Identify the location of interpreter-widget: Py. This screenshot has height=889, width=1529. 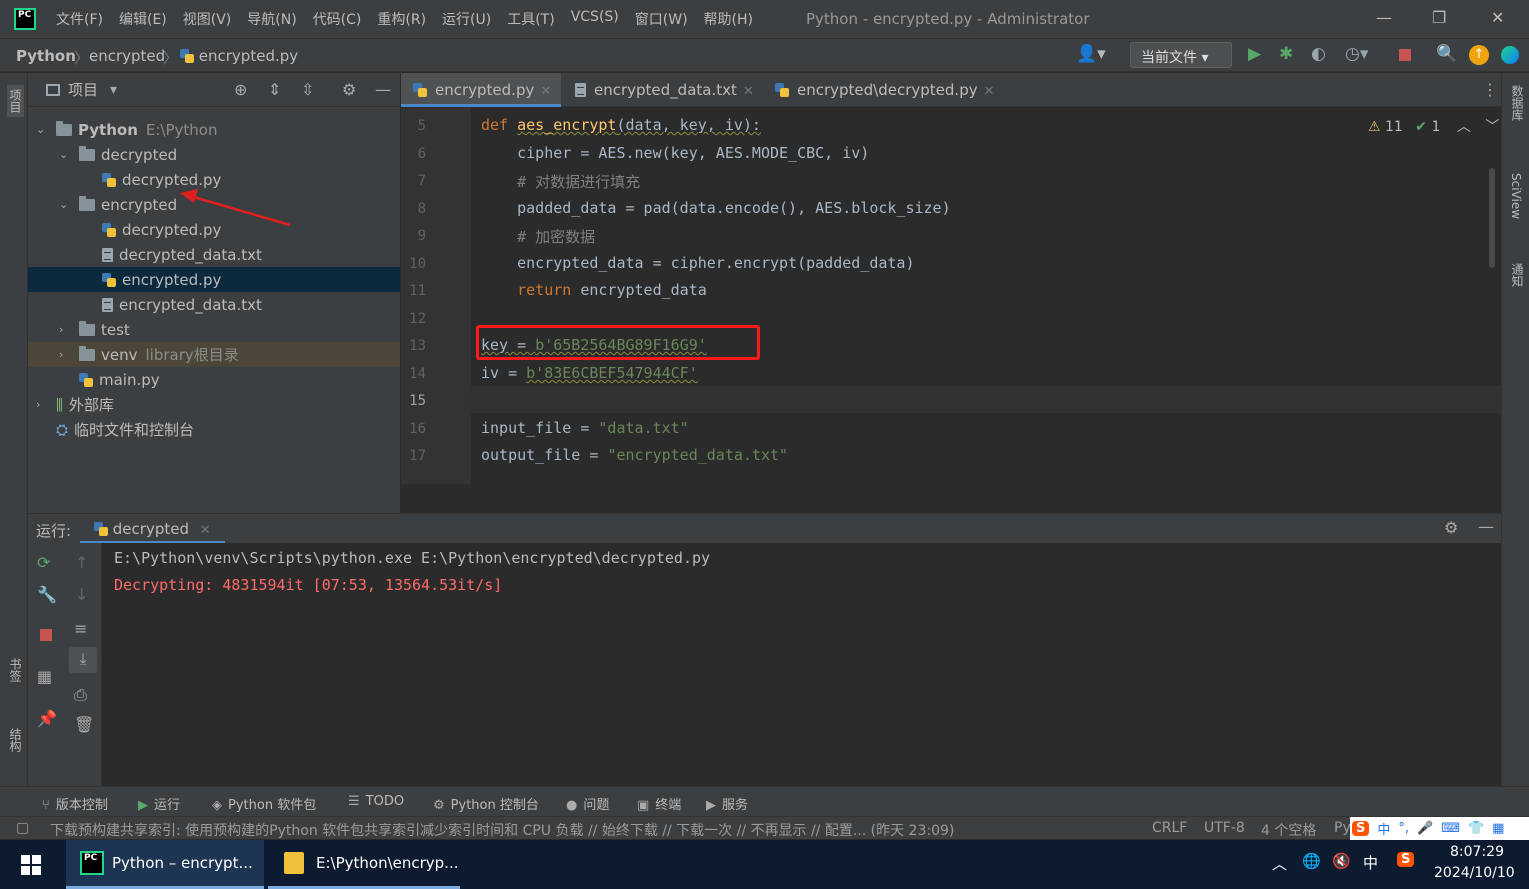
(1342, 828).